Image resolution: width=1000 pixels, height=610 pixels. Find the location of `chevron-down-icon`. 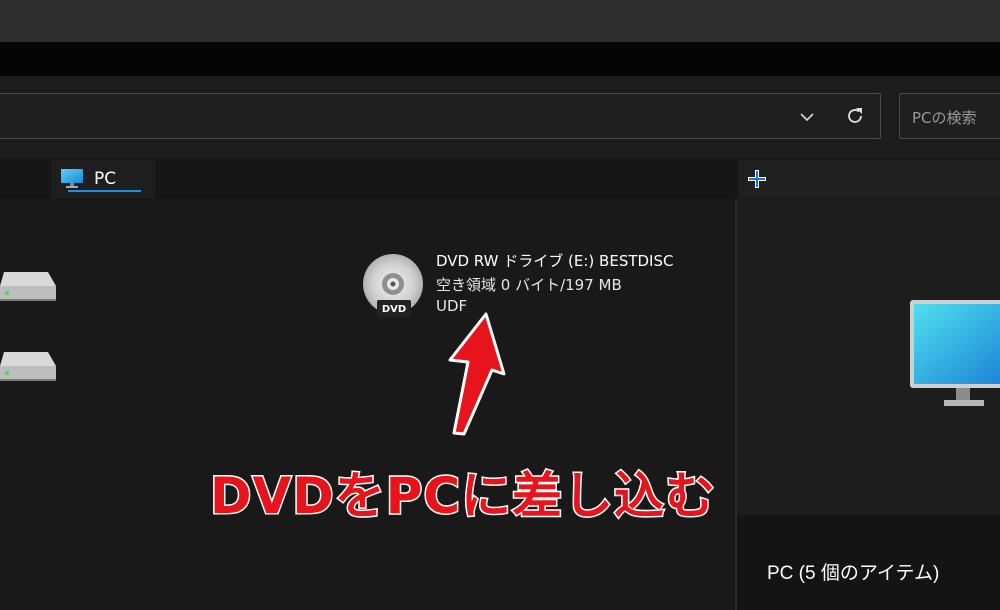

chevron-down-icon is located at coordinates (807, 117).